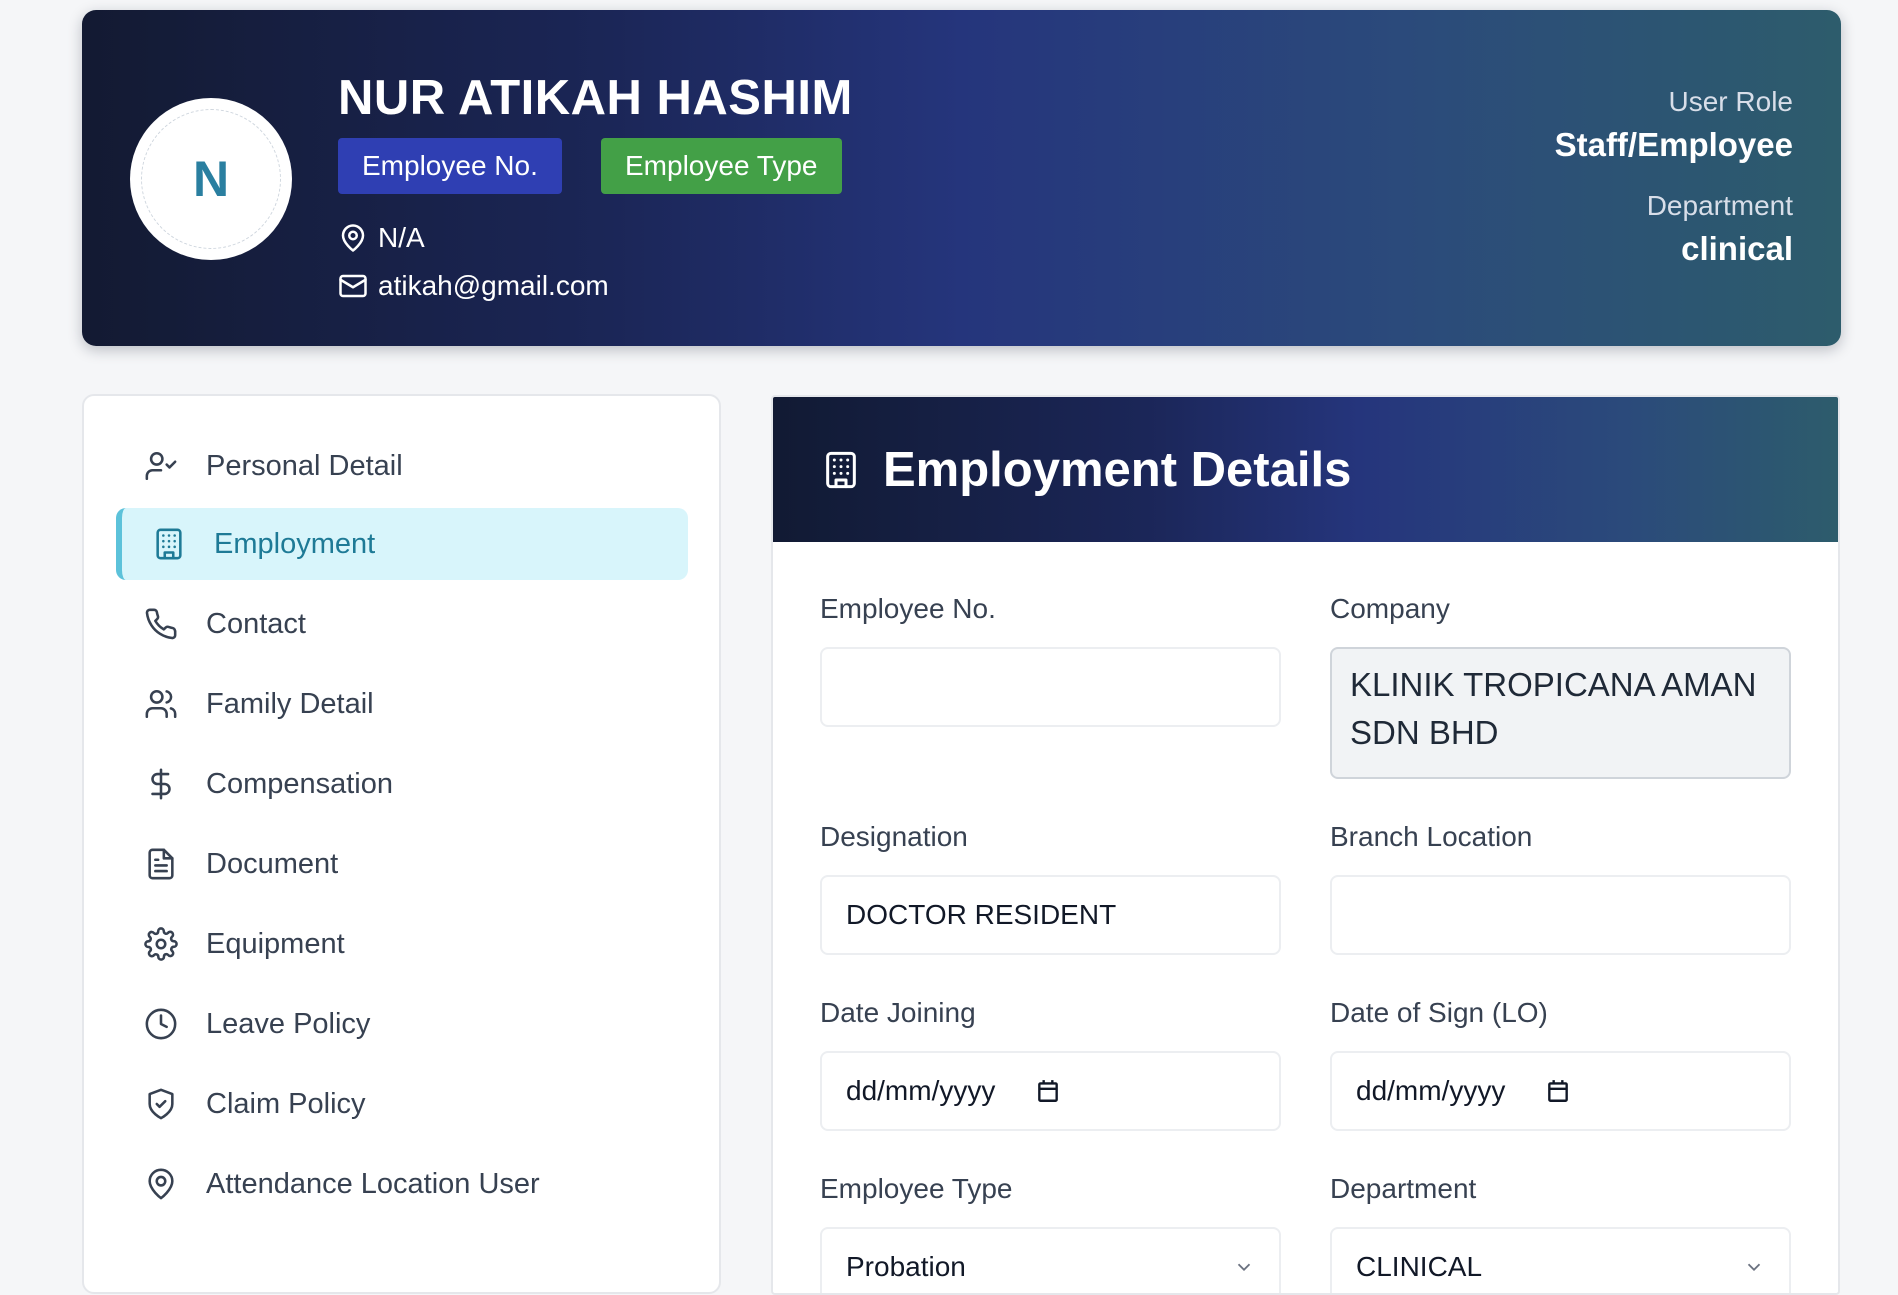 The height and width of the screenshot is (1295, 1898). I want to click on branch-location-label: Branch Location, so click(1431, 836).